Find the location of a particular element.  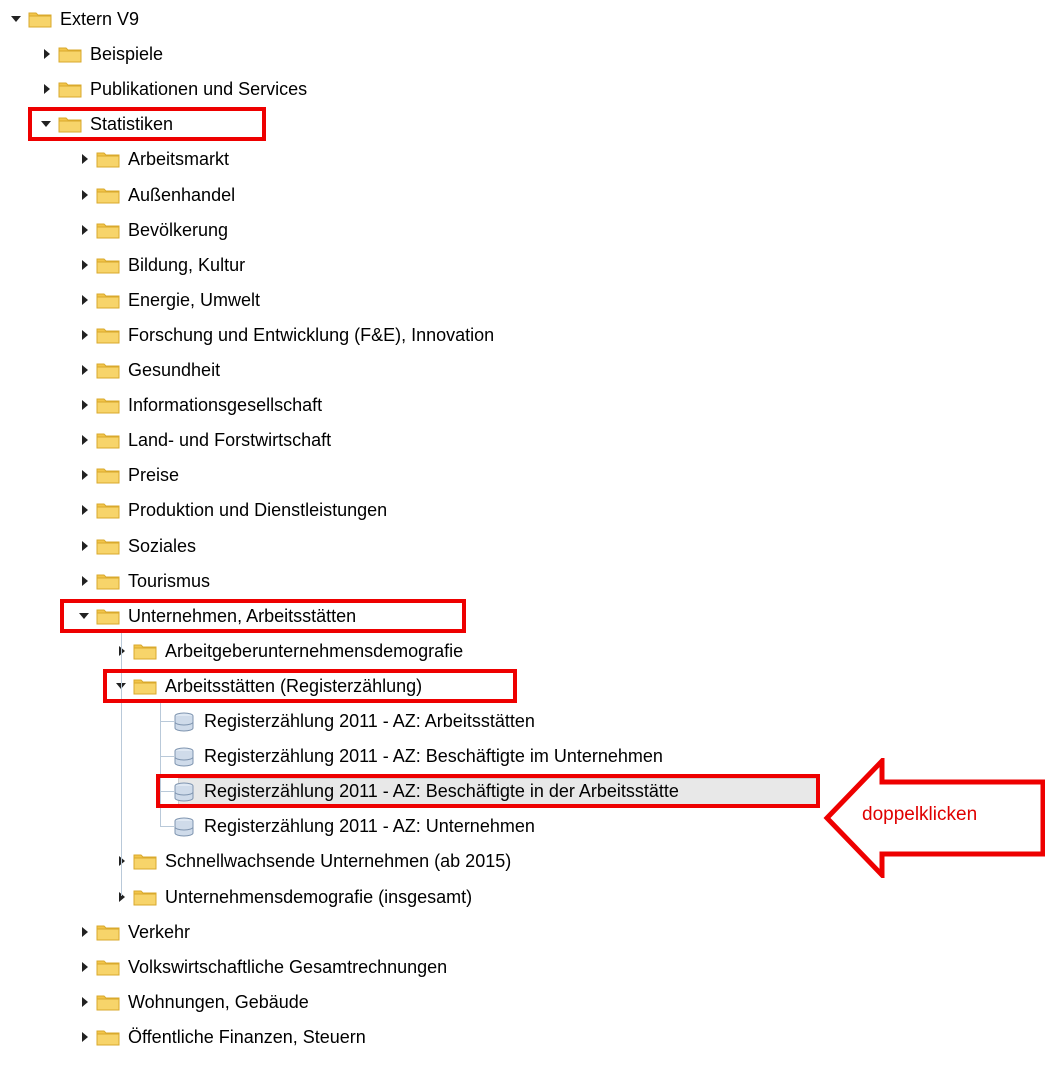

tree-folder-bevolkerung: Bevölkerung is located at coordinates (152, 230).